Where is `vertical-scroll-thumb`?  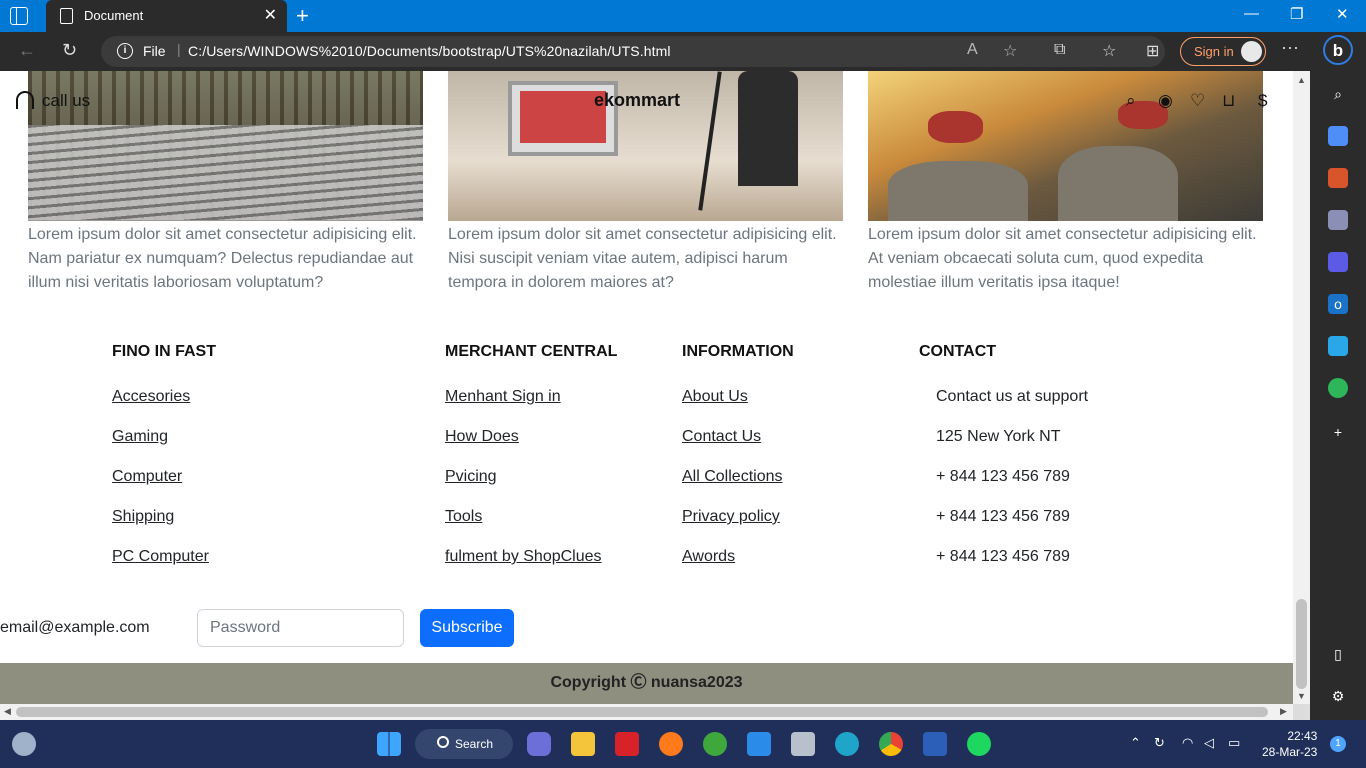
vertical-scroll-thumb is located at coordinates (1301, 644).